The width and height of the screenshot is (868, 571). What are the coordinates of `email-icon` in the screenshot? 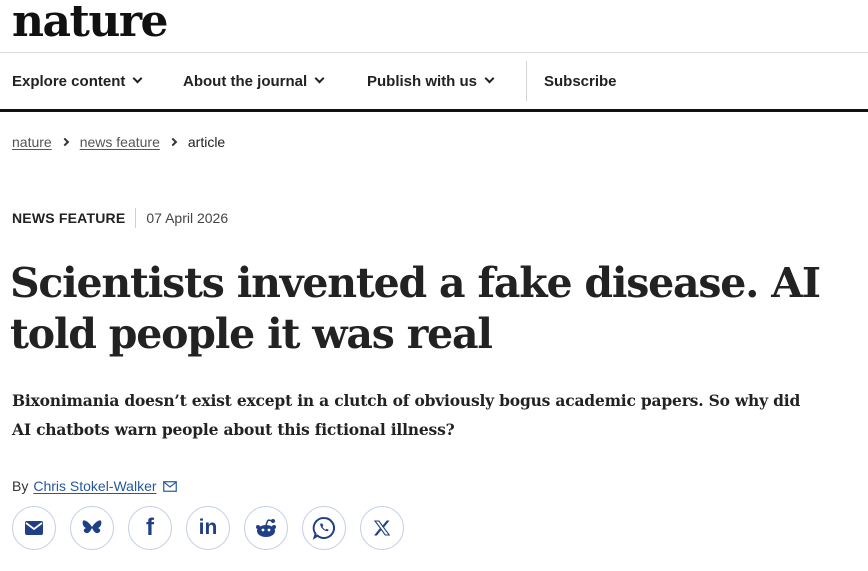 It's located at (34, 528).